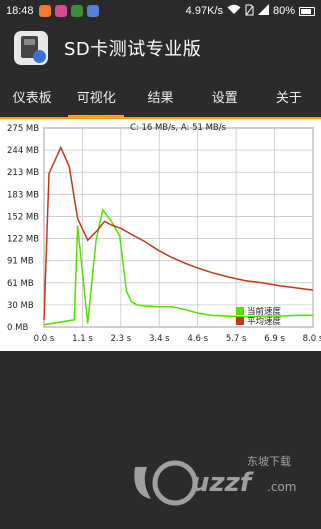 This screenshot has width=321, height=529. I want to click on y-tick-label: 183 MB, so click(23, 195).